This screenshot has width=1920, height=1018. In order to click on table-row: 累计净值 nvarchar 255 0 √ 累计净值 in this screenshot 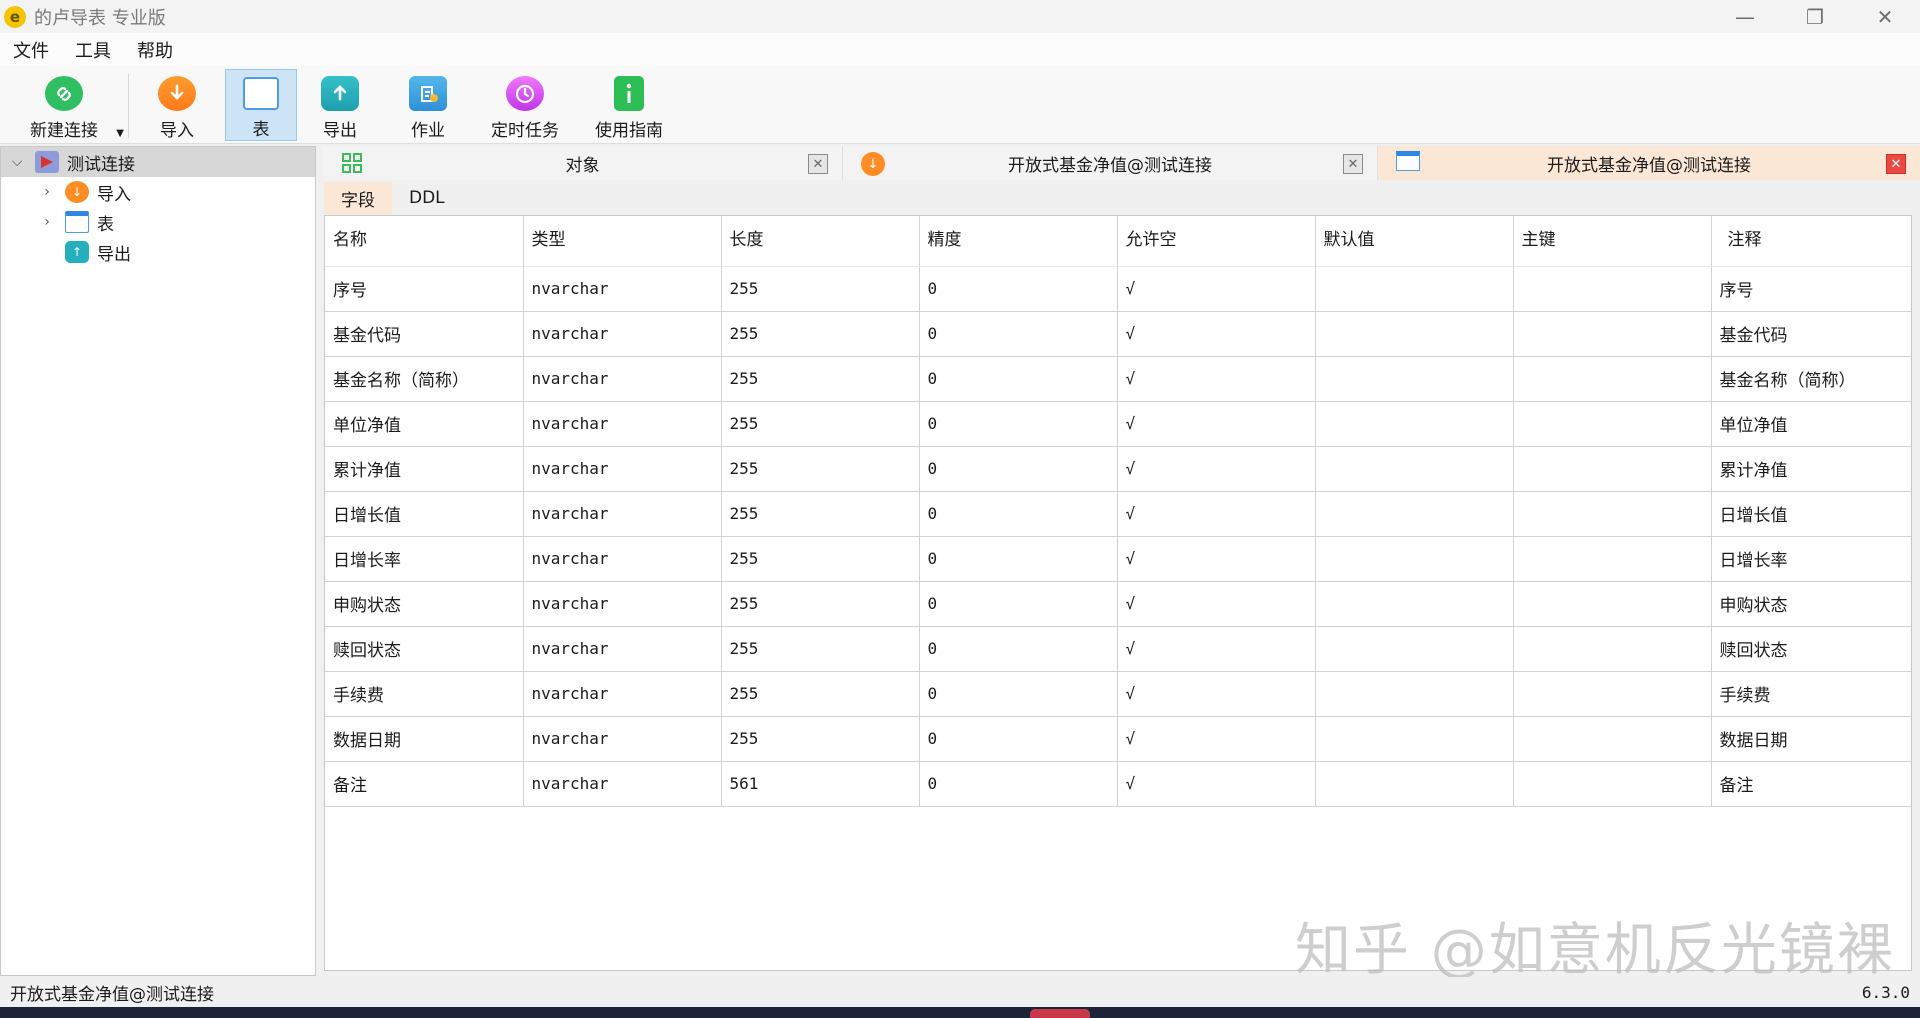, I will do `click(1118, 469)`.